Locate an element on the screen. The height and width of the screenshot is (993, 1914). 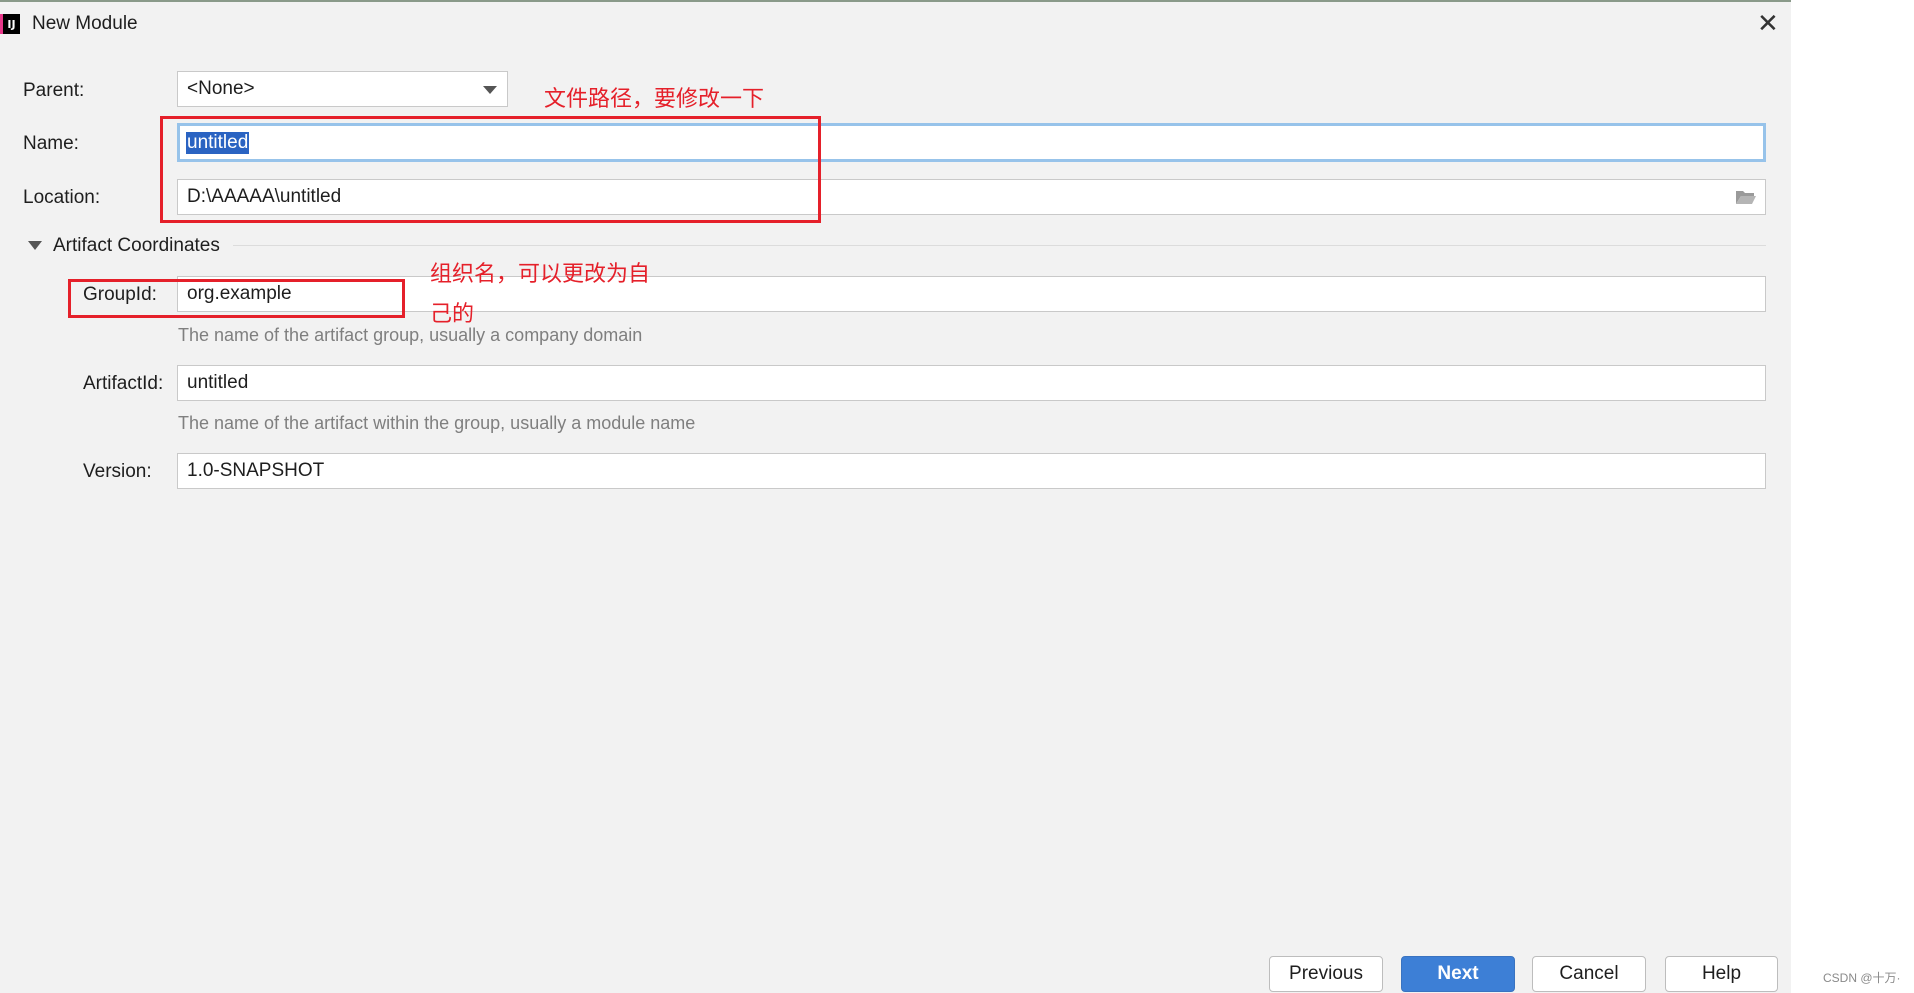
cancel-button: Cancel is located at coordinates (1589, 974).